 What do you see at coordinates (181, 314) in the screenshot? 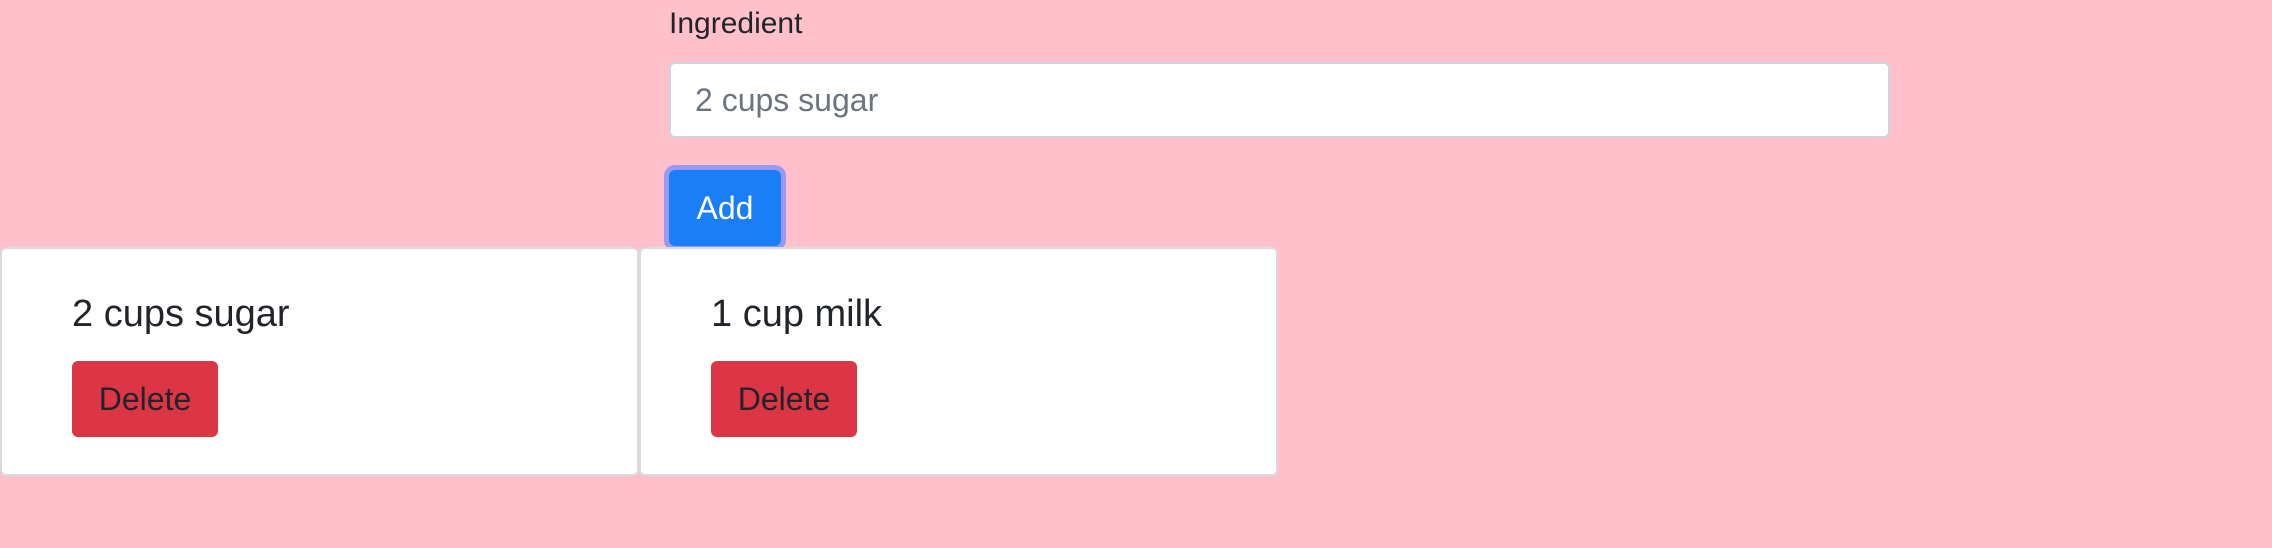
I see `ingredient-name: 2 cups sugar` at bounding box center [181, 314].